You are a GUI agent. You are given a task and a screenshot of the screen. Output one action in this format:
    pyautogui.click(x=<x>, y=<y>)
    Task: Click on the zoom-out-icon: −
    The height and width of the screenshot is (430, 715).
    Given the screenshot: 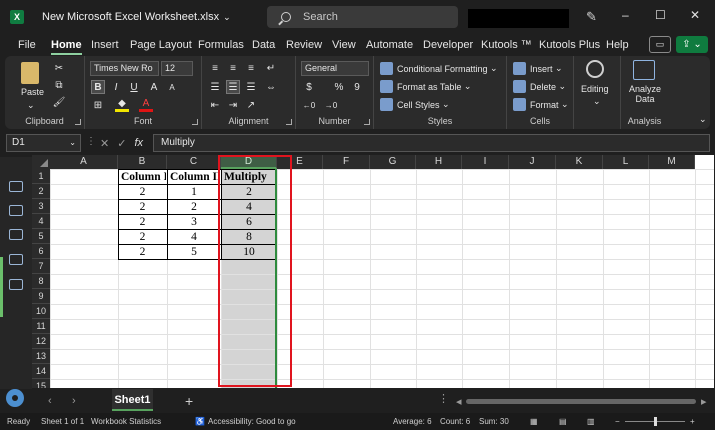 What is the action you would take?
    pyautogui.click(x=617, y=421)
    